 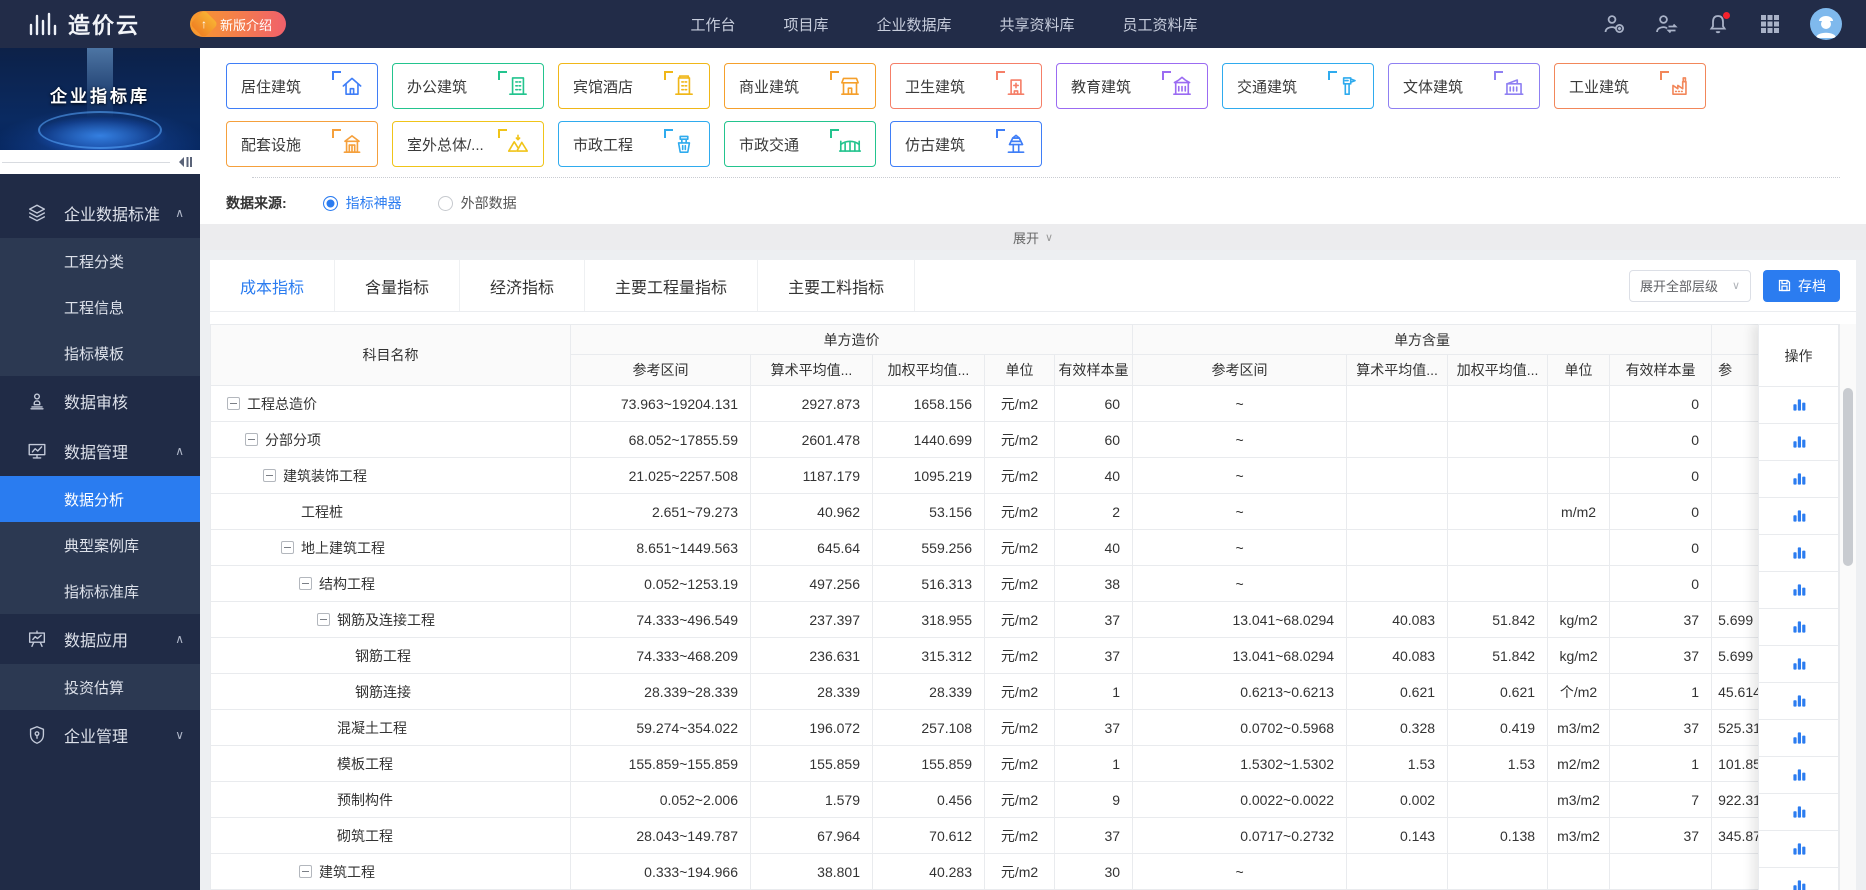 I want to click on tab-5: 主要工料指标, so click(x=837, y=285).